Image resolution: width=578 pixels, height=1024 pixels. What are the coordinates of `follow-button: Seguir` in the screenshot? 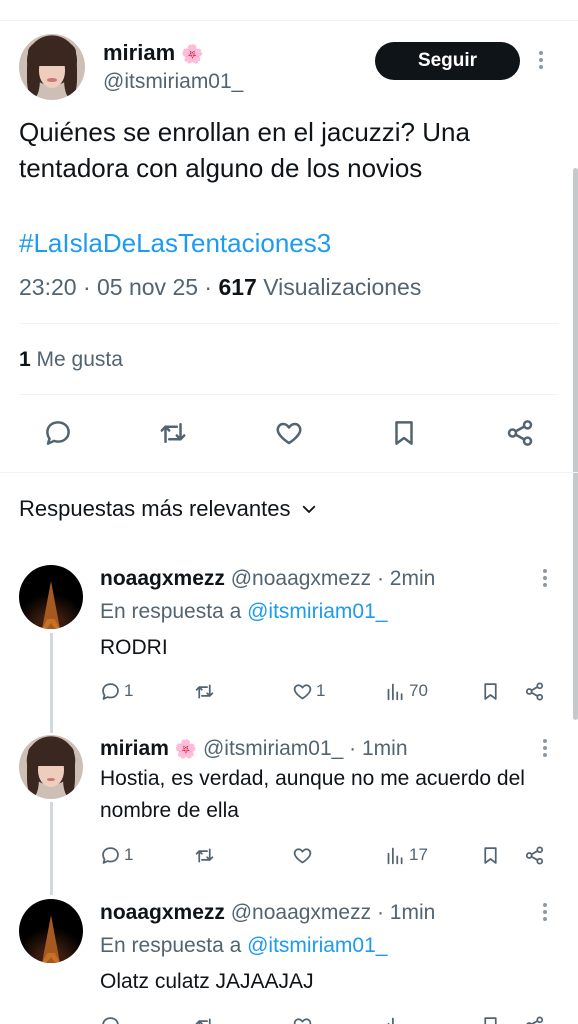 It's located at (447, 61).